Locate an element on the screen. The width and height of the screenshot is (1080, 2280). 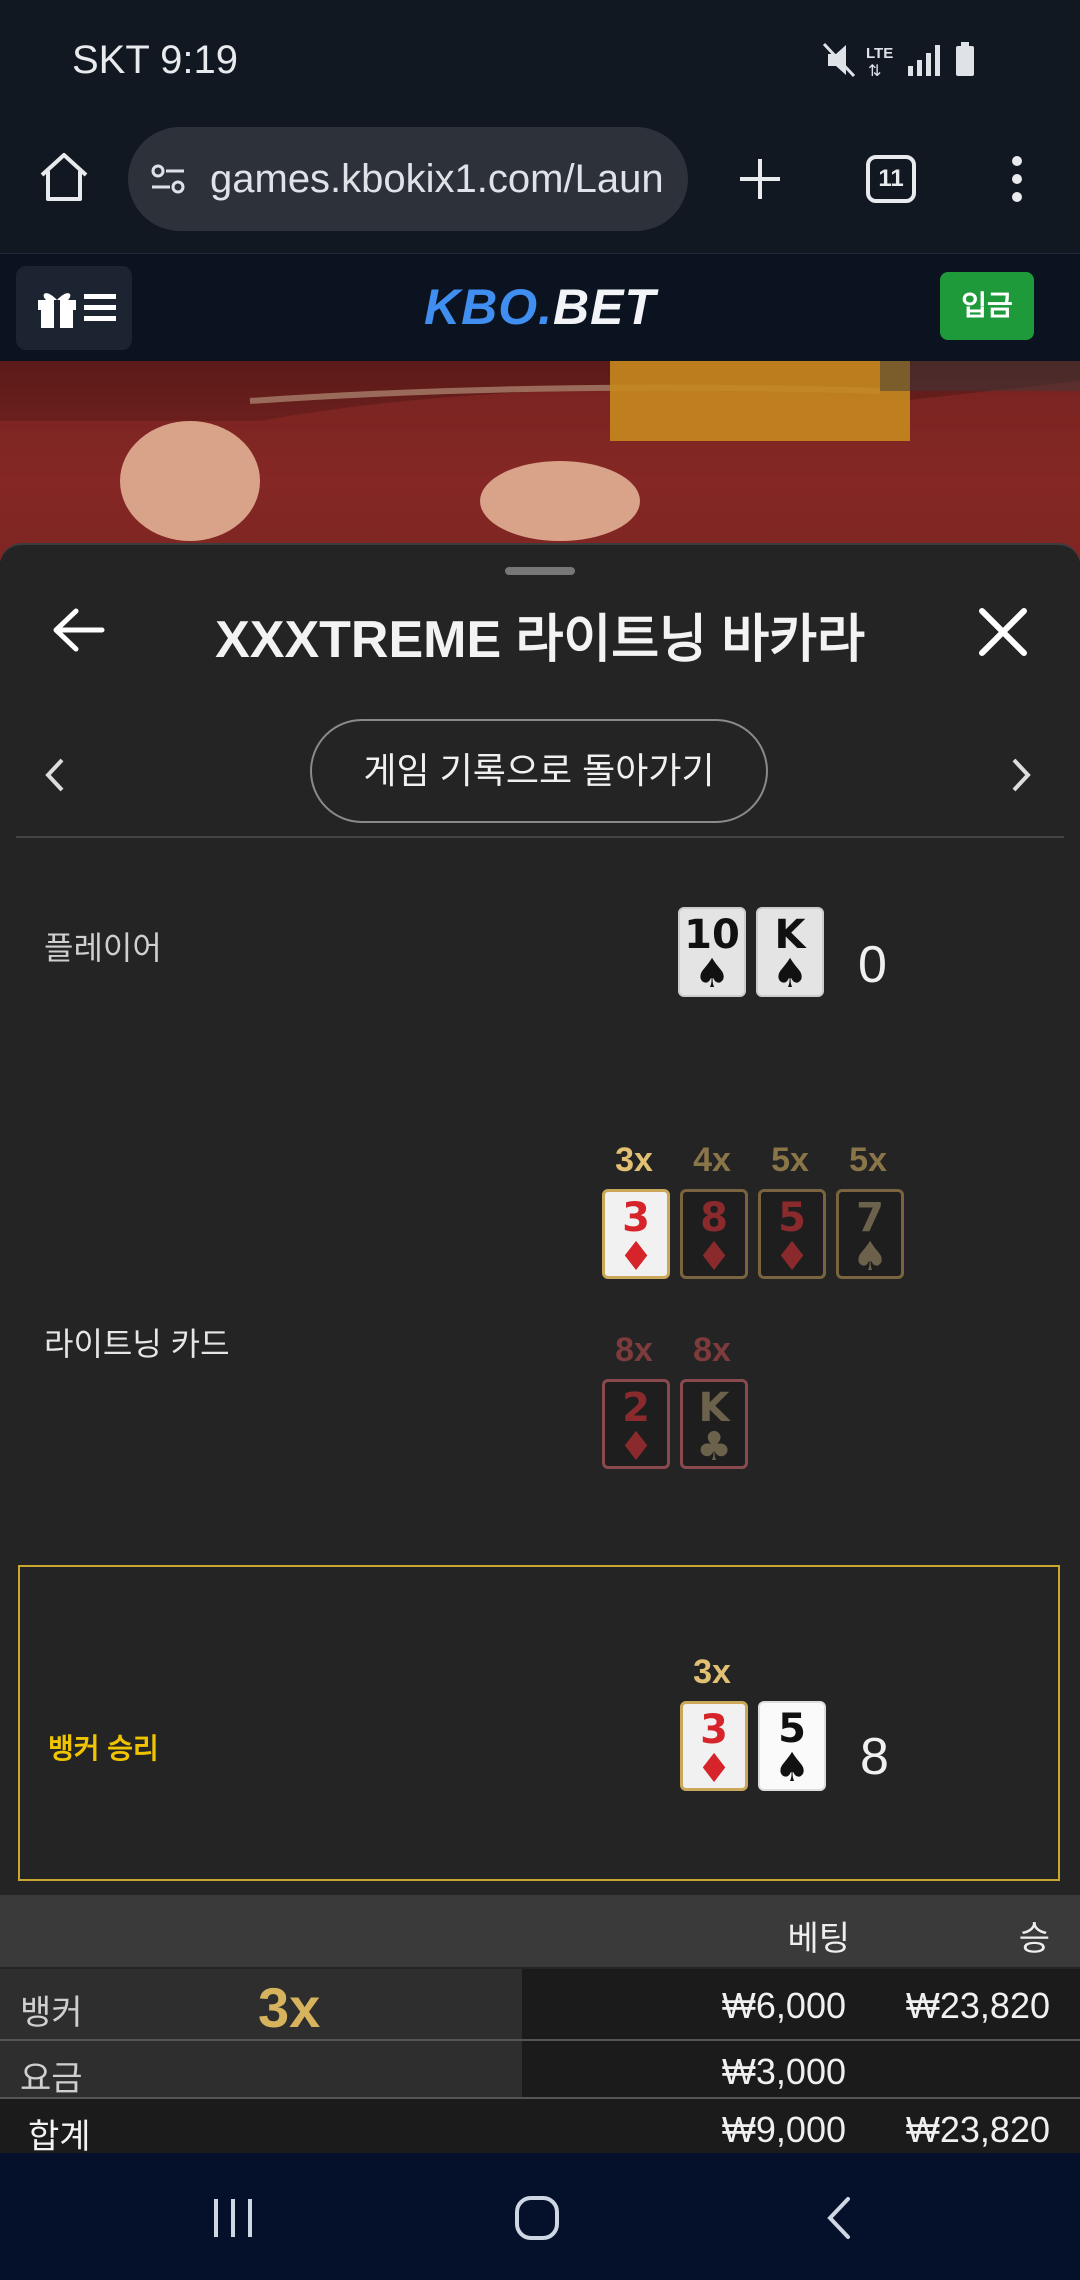
browser-toolbar: games.kbokix1.com/Laun 11 is located at coordinates (540, 190).